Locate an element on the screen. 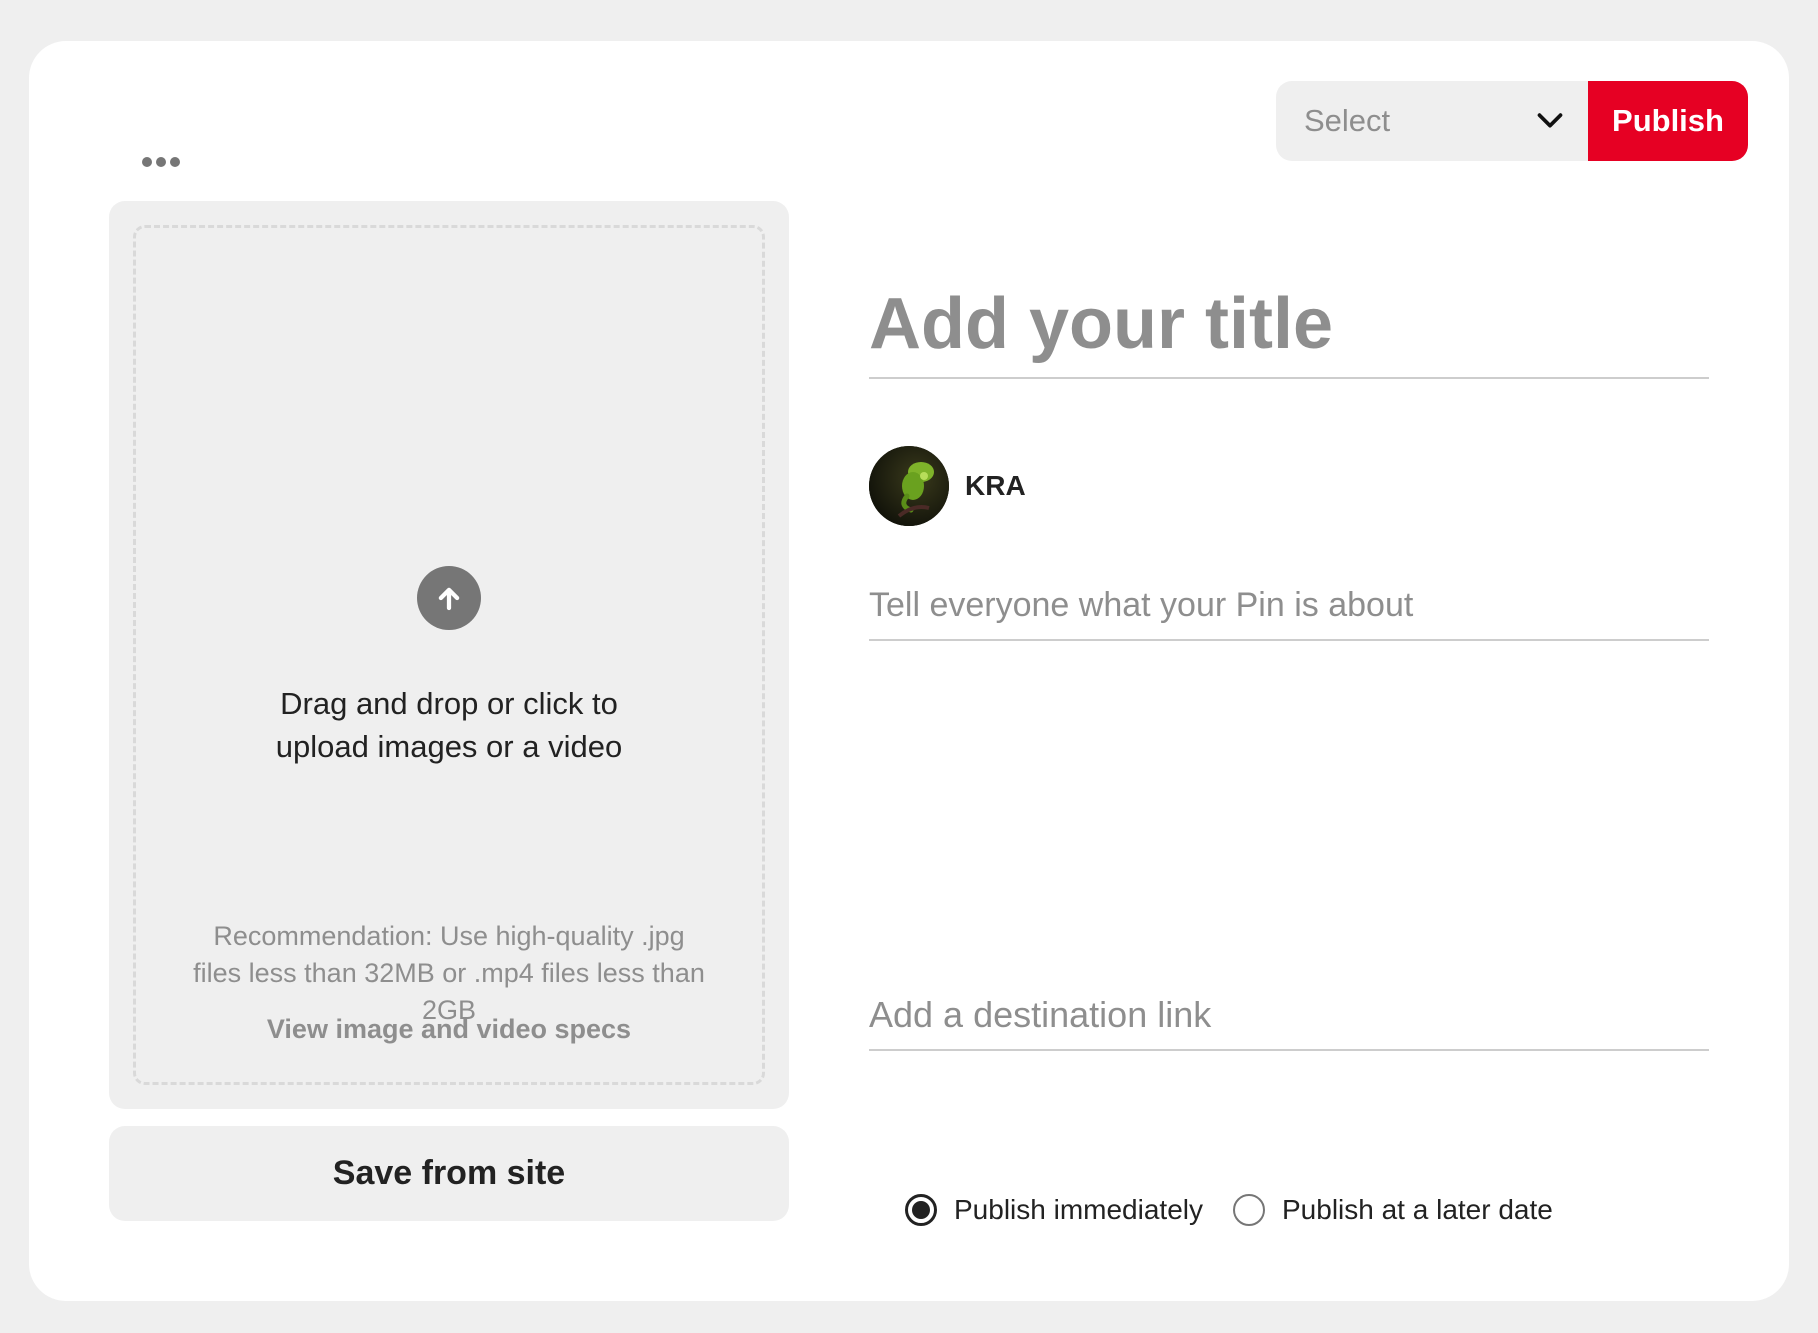 The image size is (1818, 1333). publish-later-option: Publish at a later date is located at coordinates (1393, 1210).